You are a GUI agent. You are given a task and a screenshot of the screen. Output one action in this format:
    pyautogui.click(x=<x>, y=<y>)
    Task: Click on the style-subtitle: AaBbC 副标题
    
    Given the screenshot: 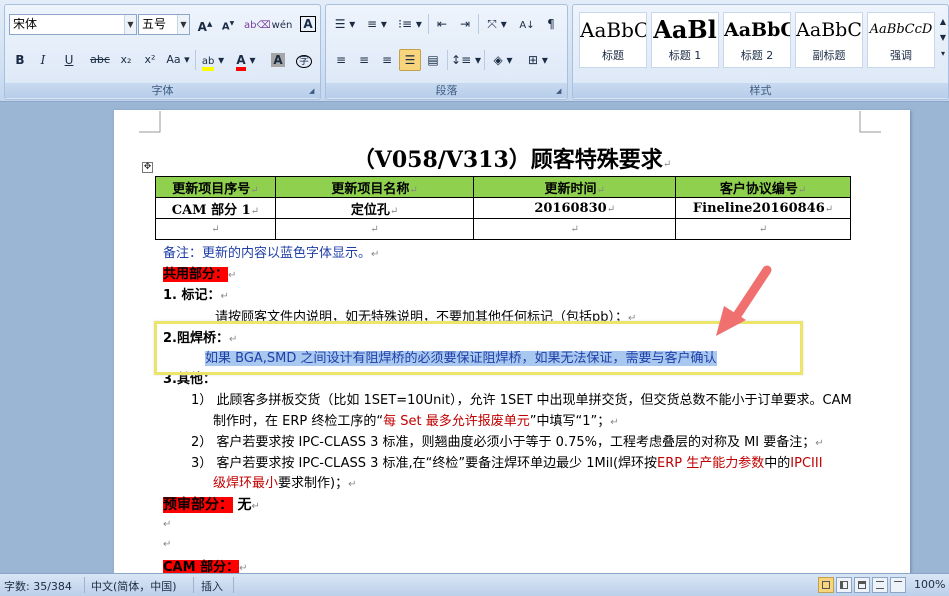 What is the action you would take?
    pyautogui.click(x=829, y=40)
    